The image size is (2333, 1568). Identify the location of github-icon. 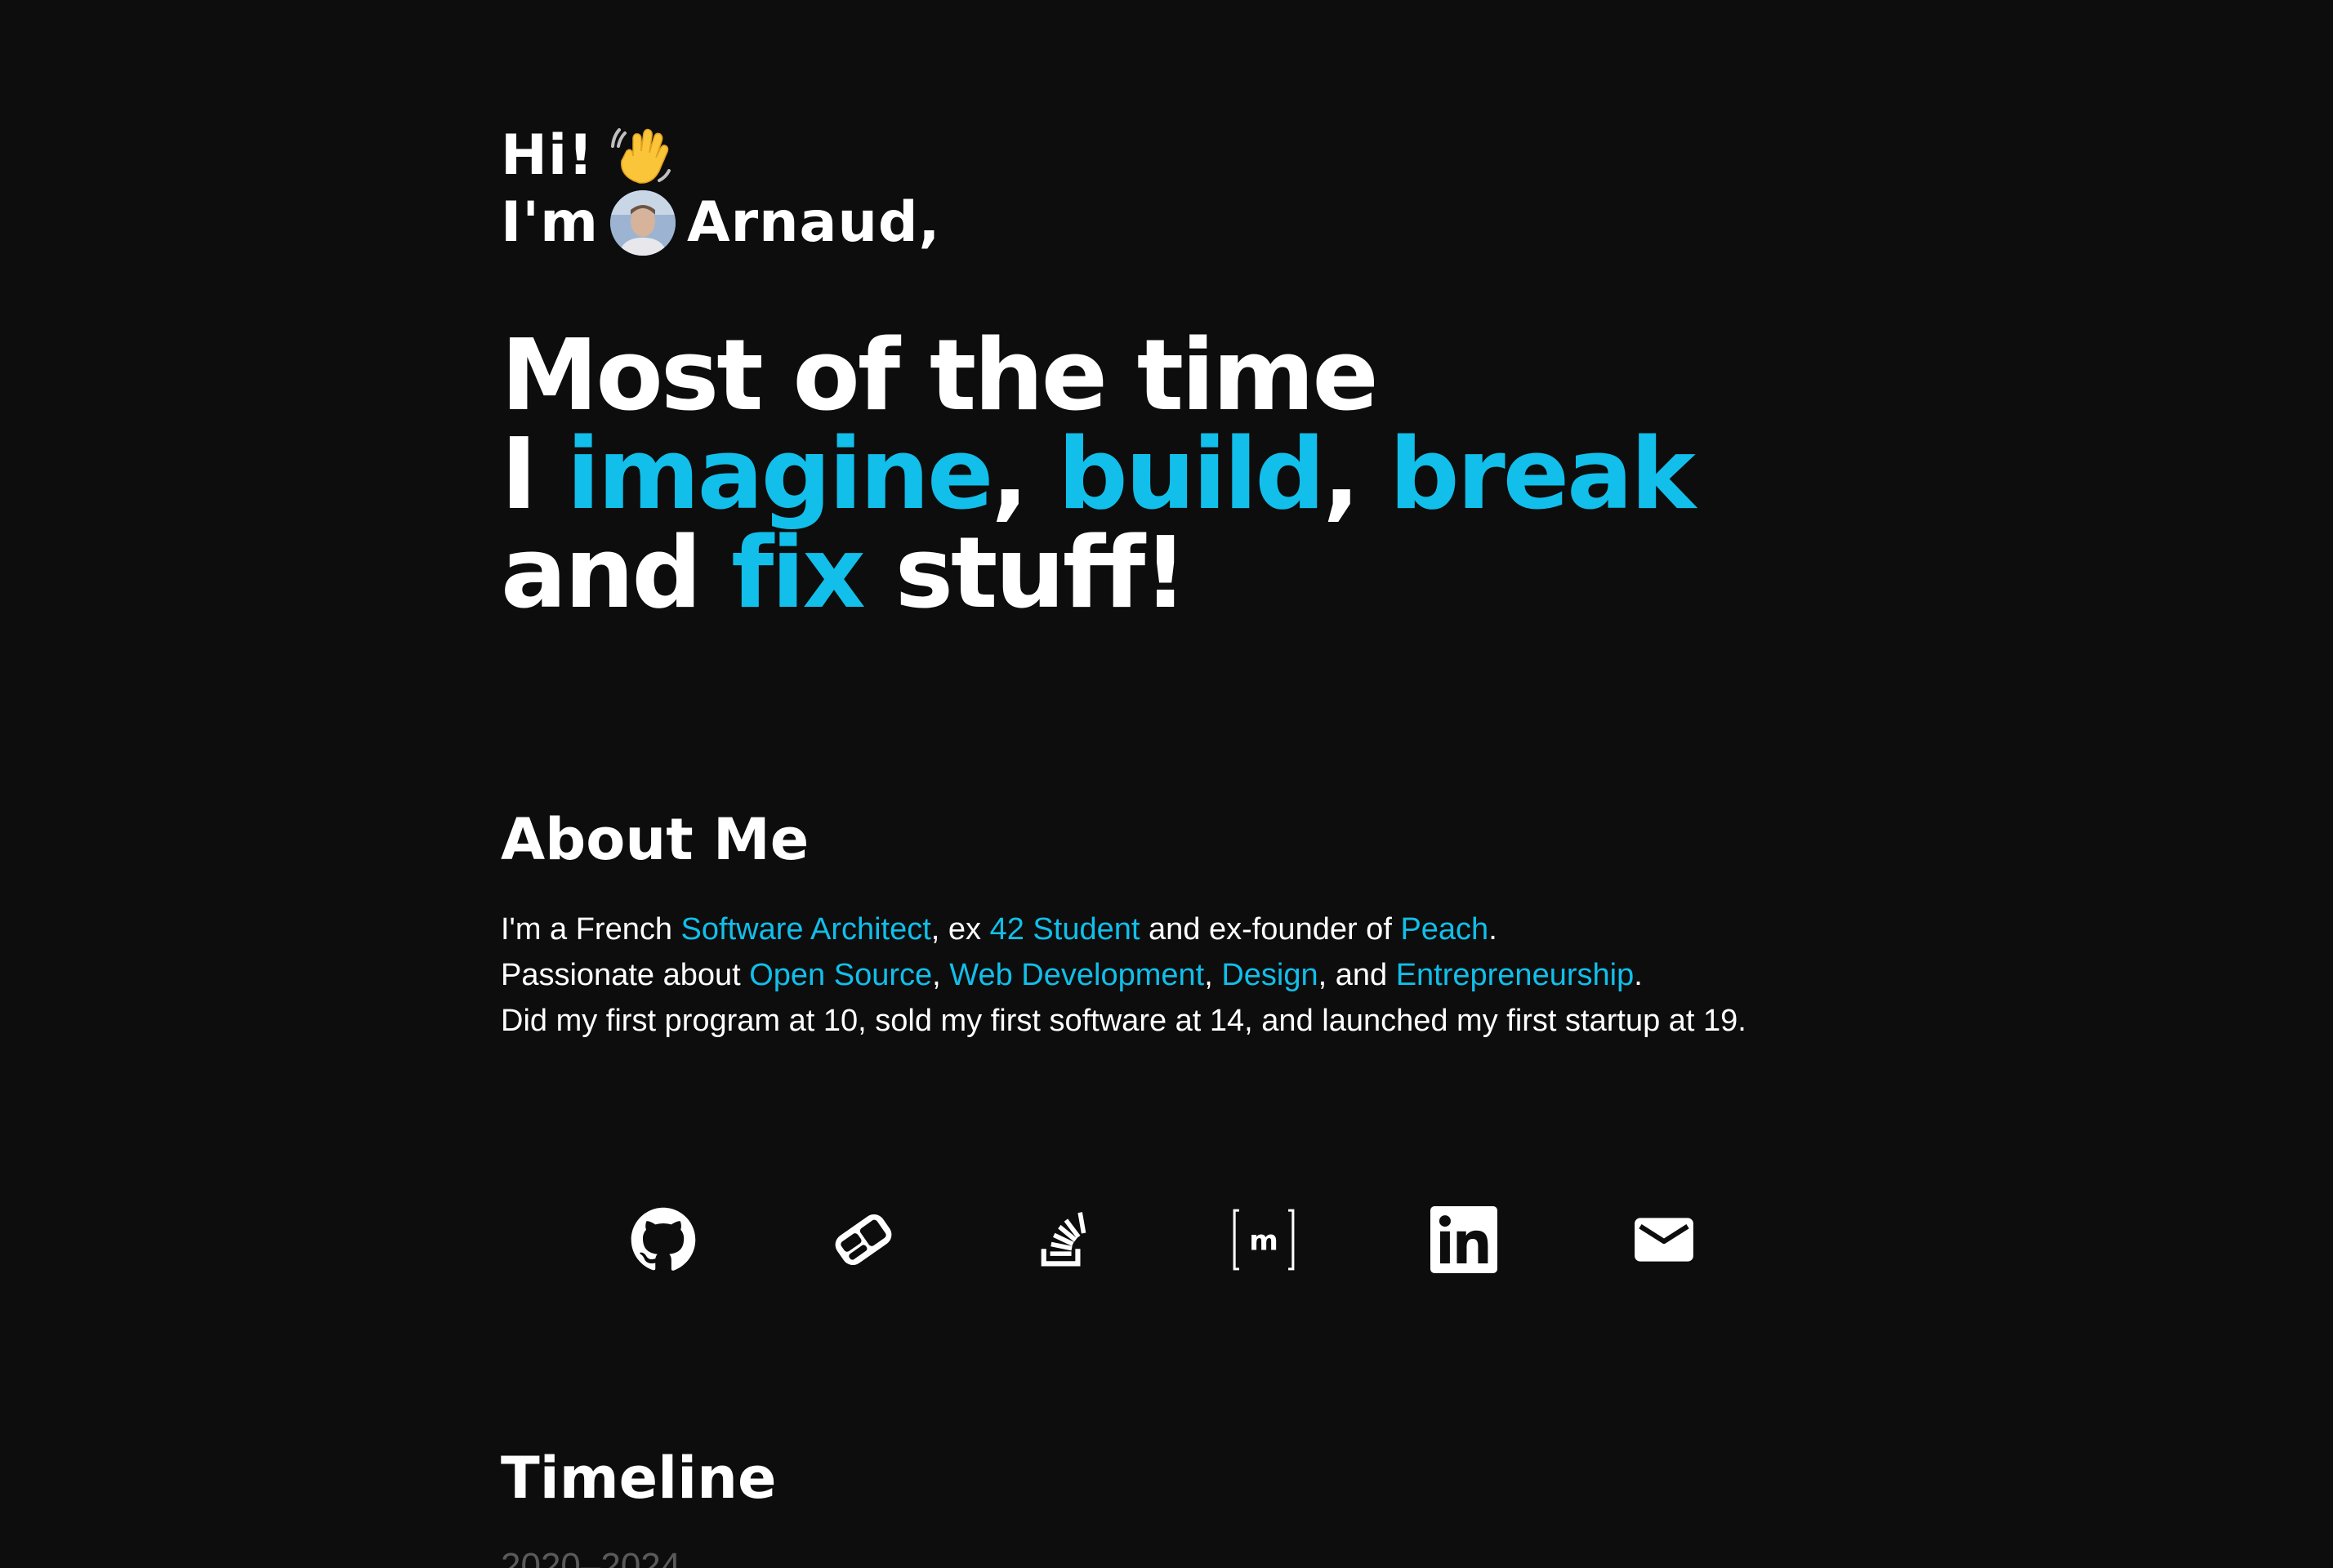
(664, 1239).